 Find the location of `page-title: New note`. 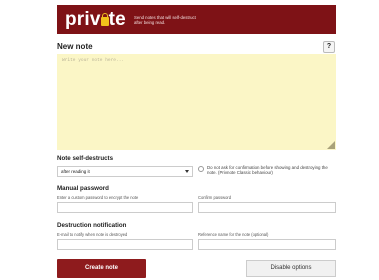

page-title: New note is located at coordinates (75, 46).